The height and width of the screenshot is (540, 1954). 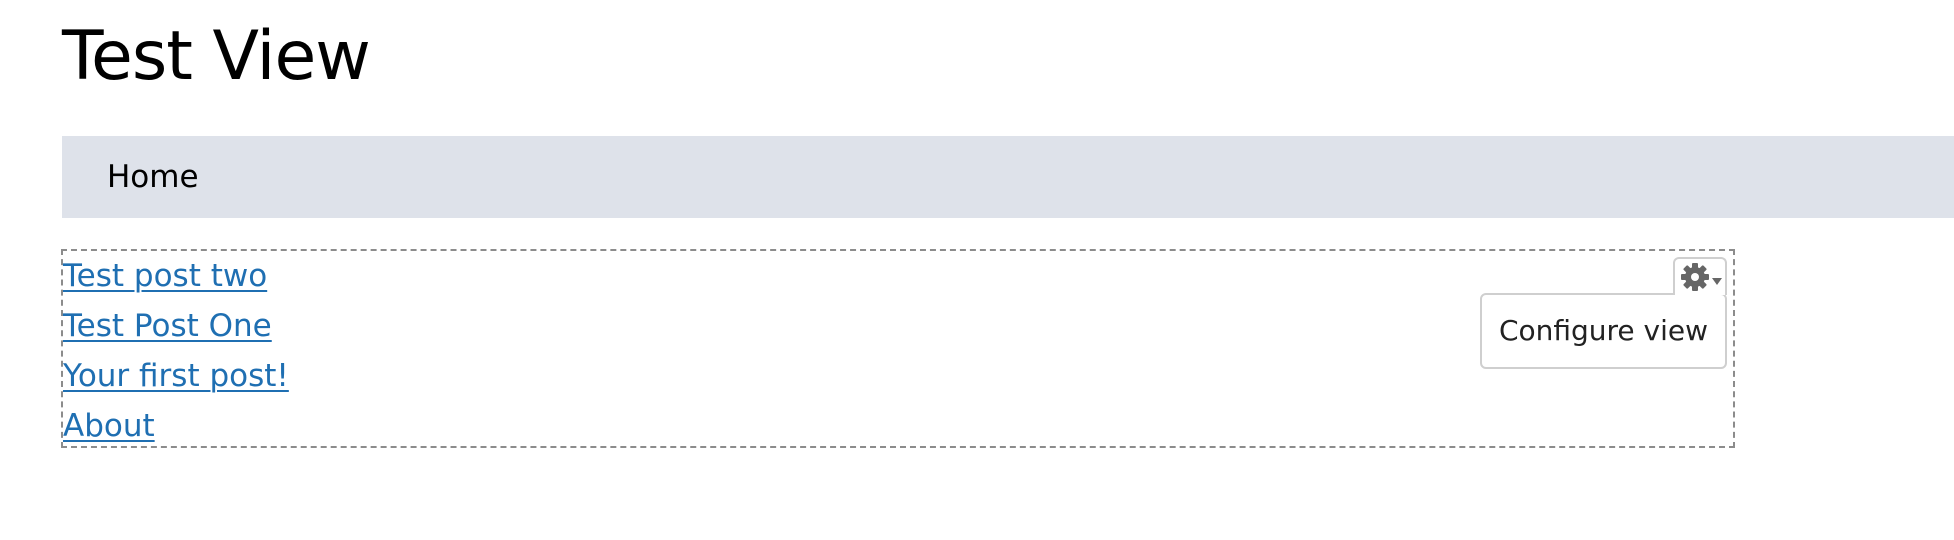 I want to click on gear-icon, so click(x=1701, y=277).